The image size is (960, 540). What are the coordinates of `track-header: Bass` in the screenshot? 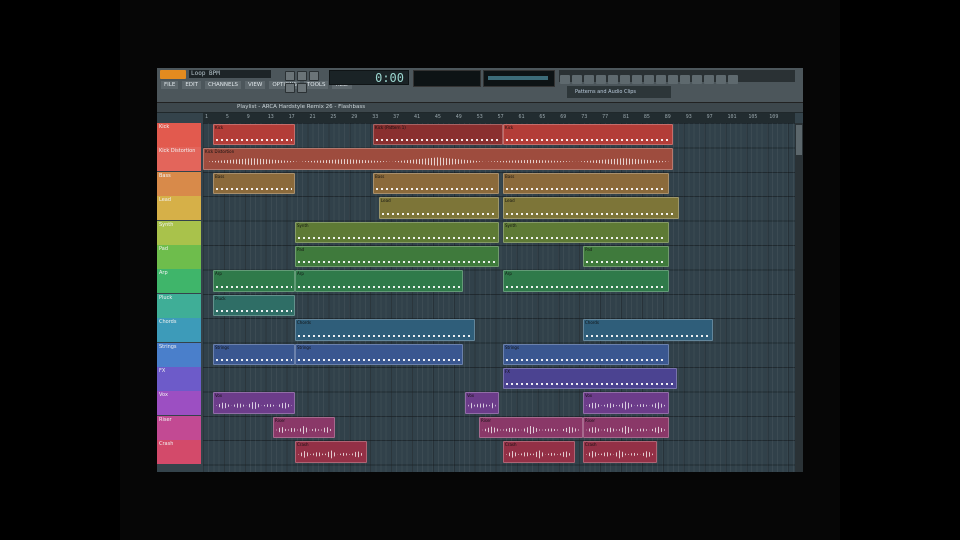 It's located at (179, 183).